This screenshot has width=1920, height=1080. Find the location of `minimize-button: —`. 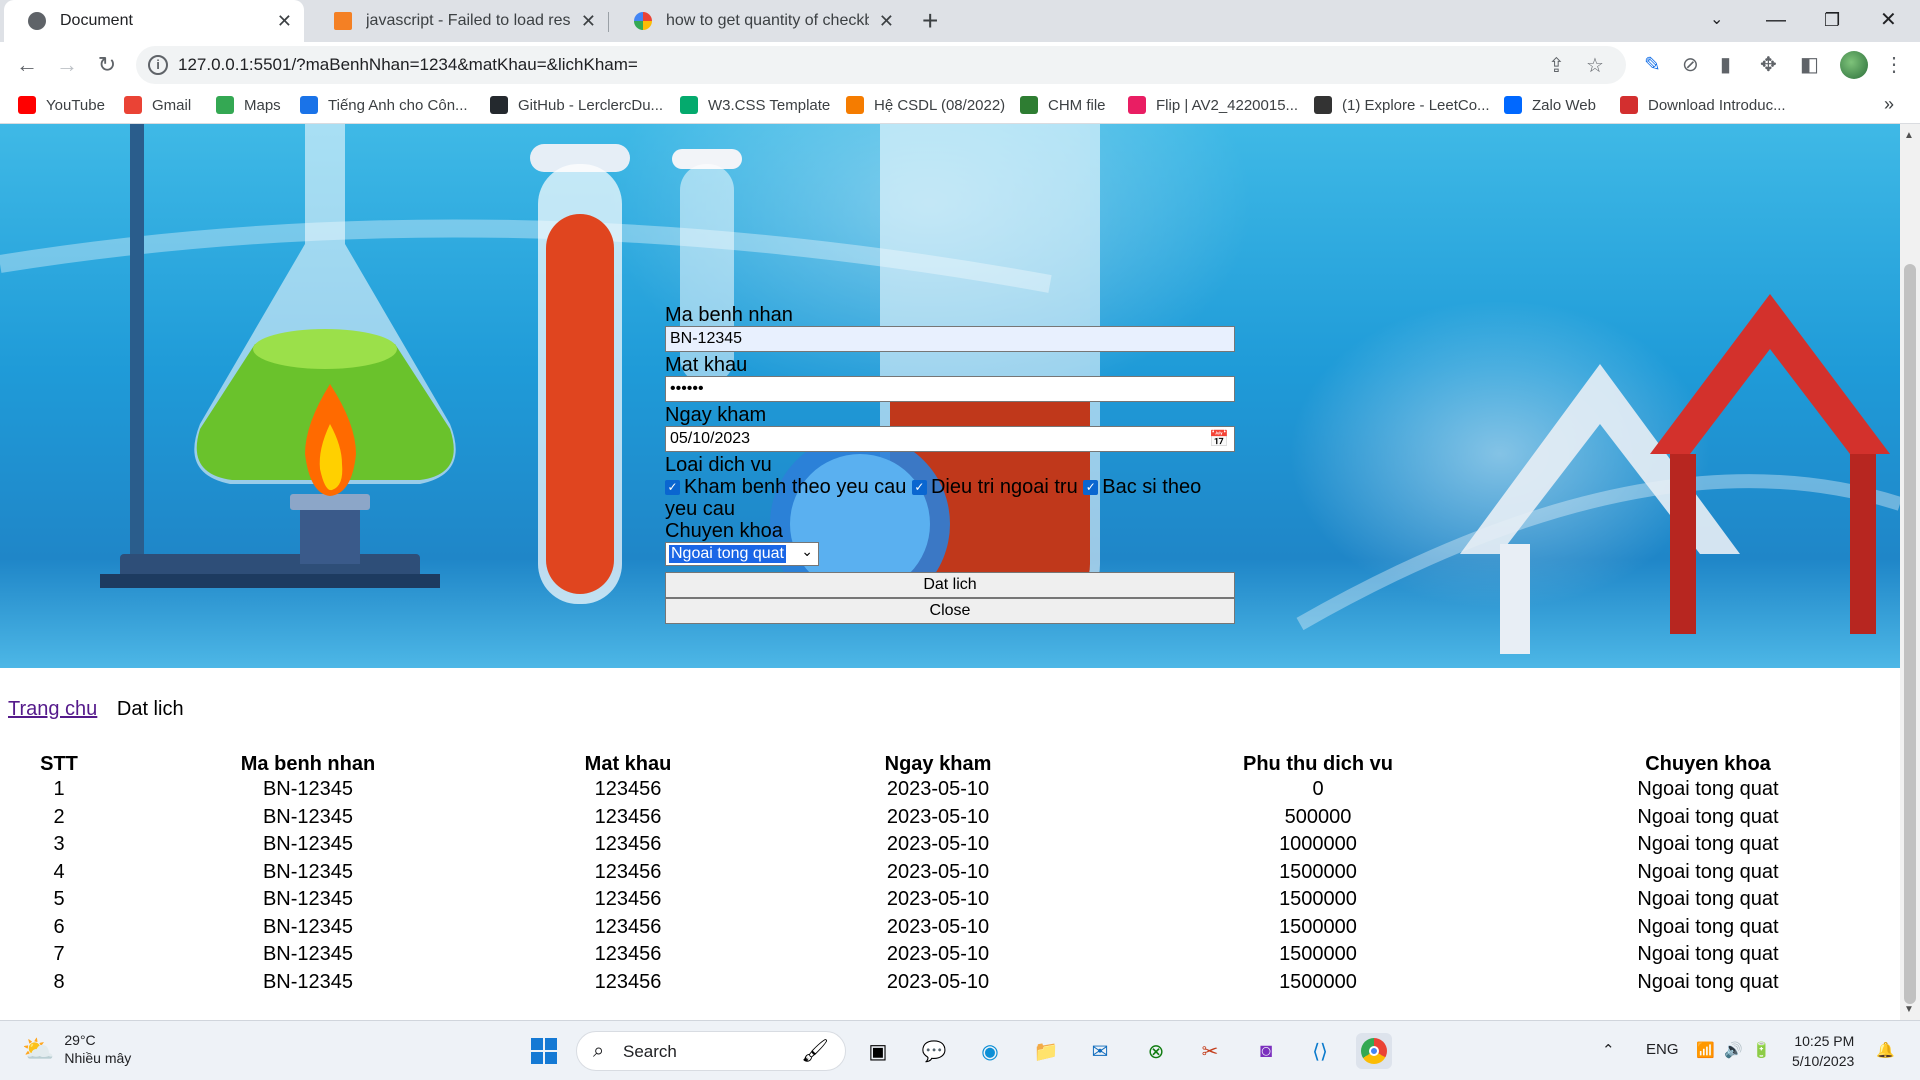

minimize-button: — is located at coordinates (1776, 20).